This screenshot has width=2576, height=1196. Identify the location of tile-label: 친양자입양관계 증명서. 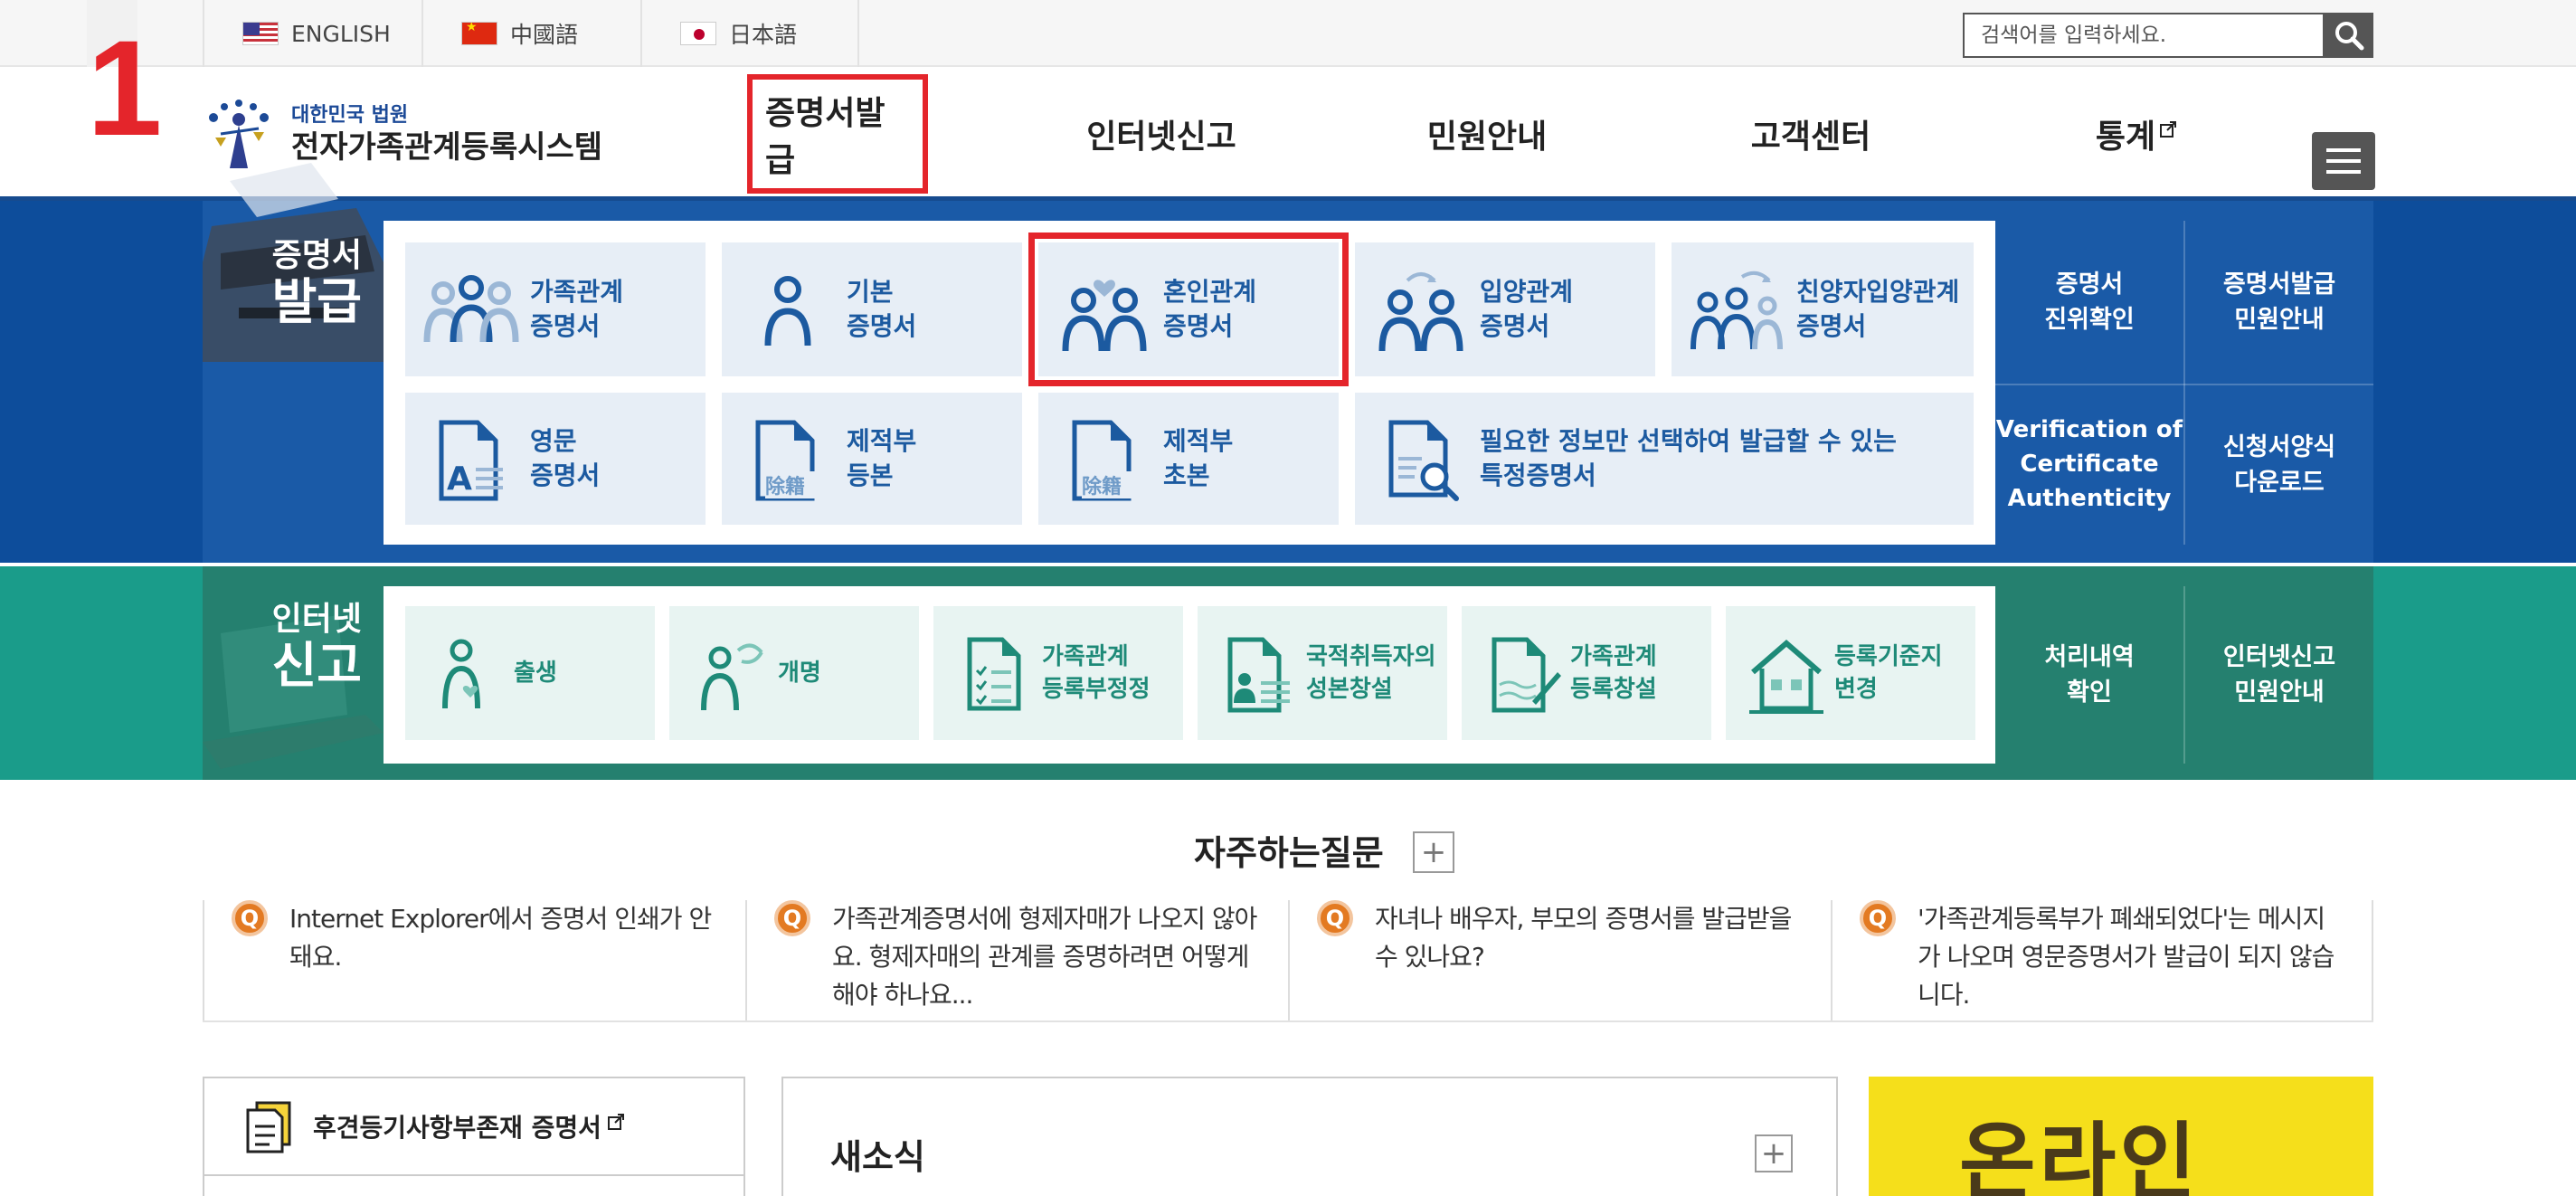
(1878, 309).